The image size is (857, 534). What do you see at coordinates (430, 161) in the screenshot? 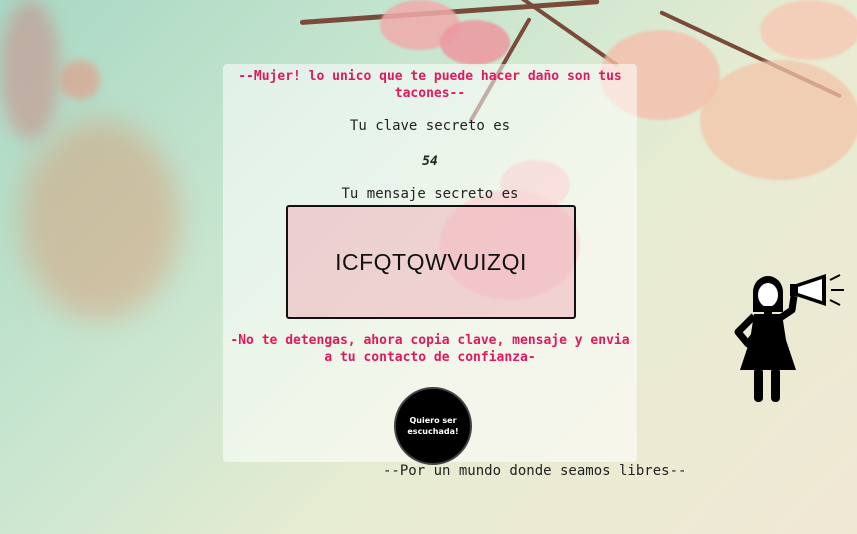
I see `key-value: 54` at bounding box center [430, 161].